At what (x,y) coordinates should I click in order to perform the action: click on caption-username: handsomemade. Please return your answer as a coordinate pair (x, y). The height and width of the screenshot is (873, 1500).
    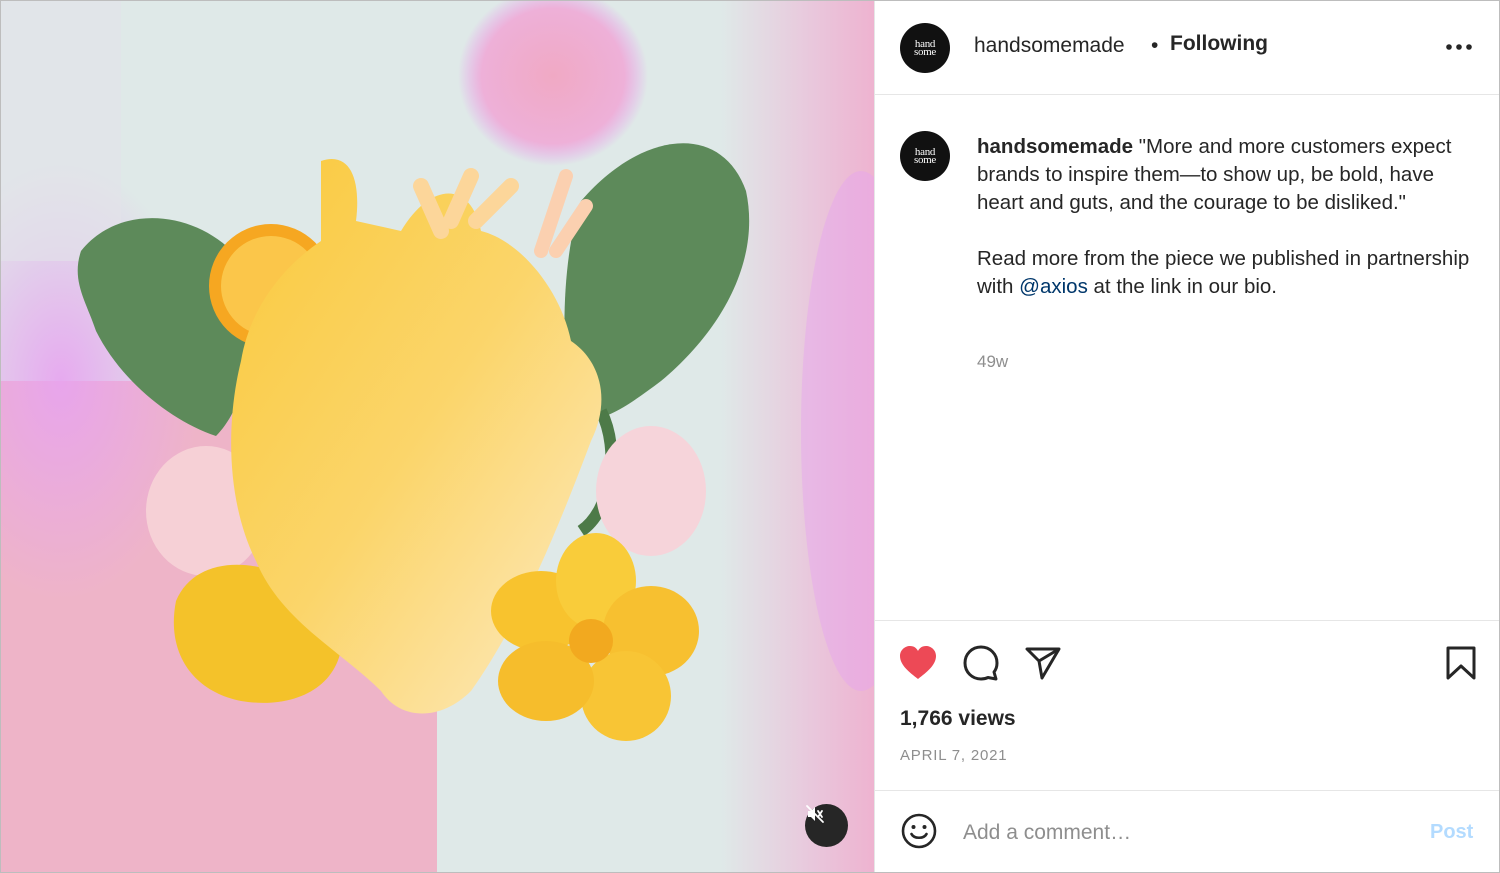
    Looking at the image, I should click on (1055, 146).